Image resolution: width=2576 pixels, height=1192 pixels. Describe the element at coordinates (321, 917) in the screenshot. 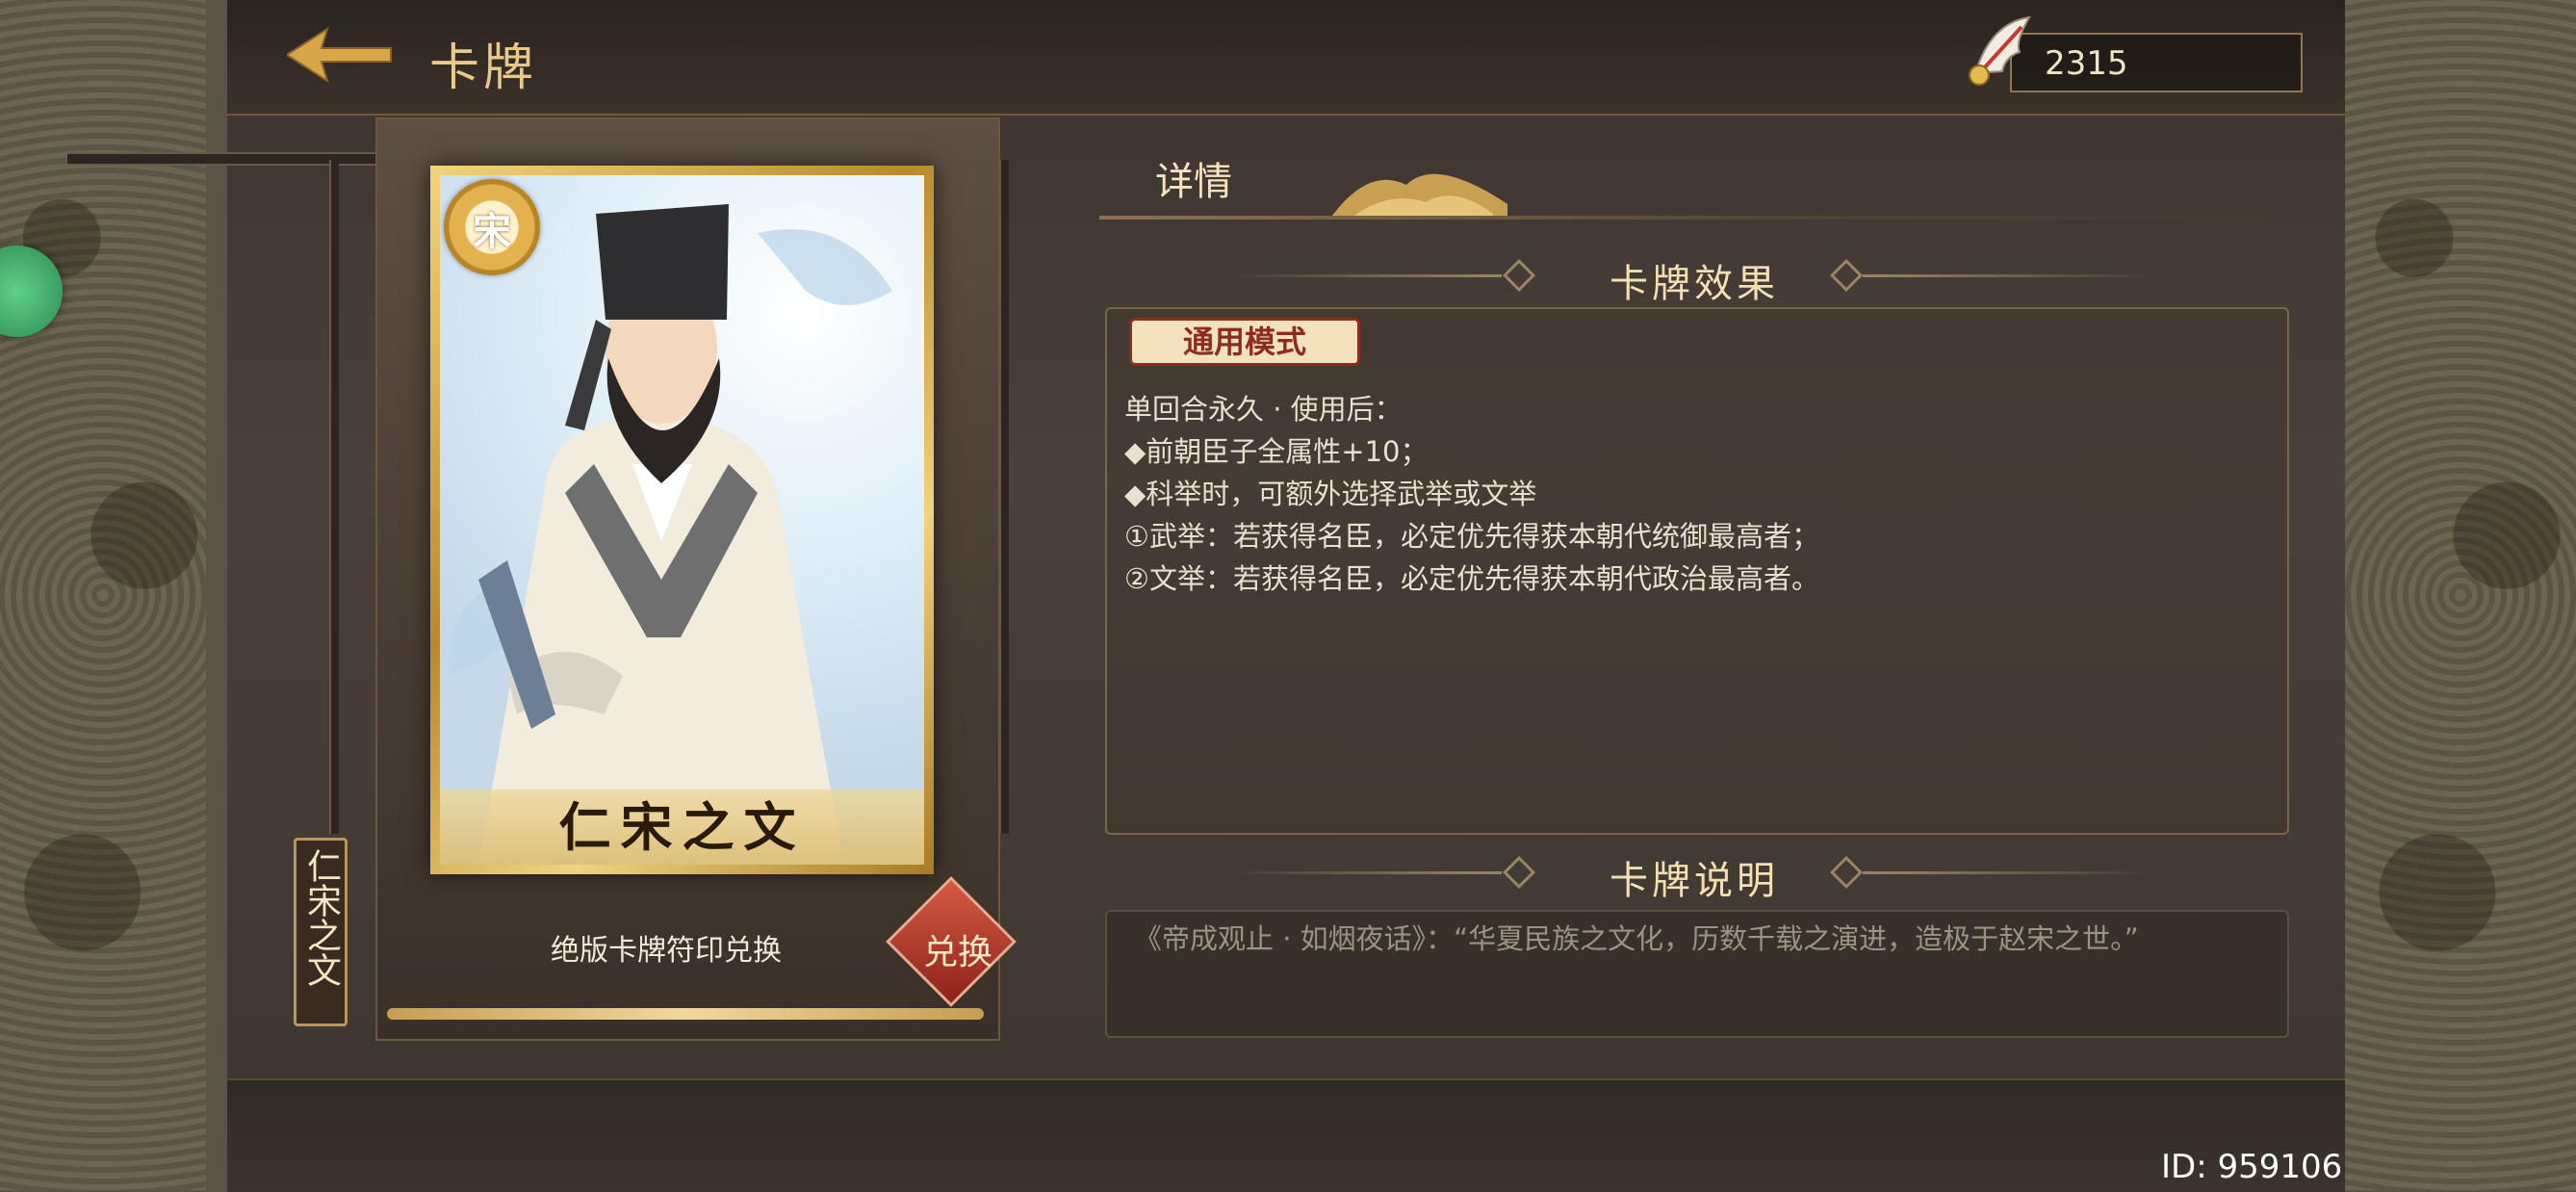

I see `card-vertical-tag-text: 仁宋之文` at that location.